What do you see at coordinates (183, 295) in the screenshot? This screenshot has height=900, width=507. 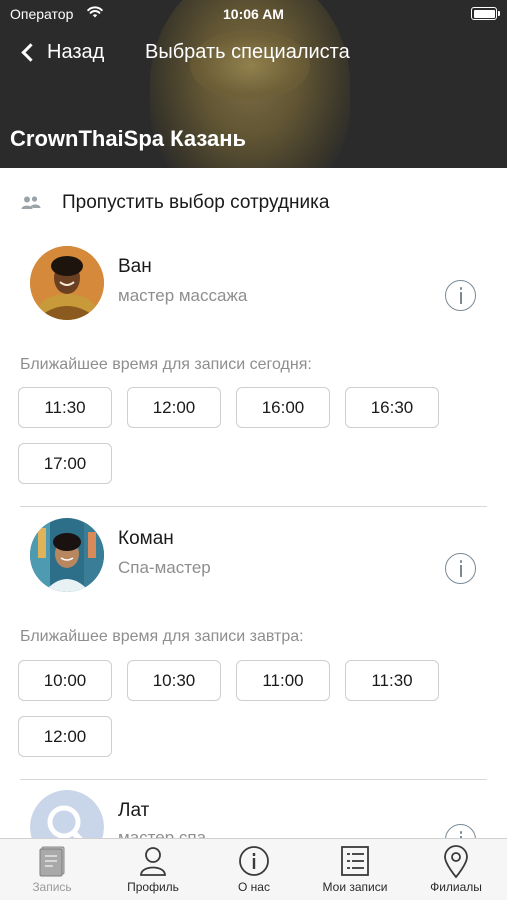 I see `staff-role: мастер массажа` at bounding box center [183, 295].